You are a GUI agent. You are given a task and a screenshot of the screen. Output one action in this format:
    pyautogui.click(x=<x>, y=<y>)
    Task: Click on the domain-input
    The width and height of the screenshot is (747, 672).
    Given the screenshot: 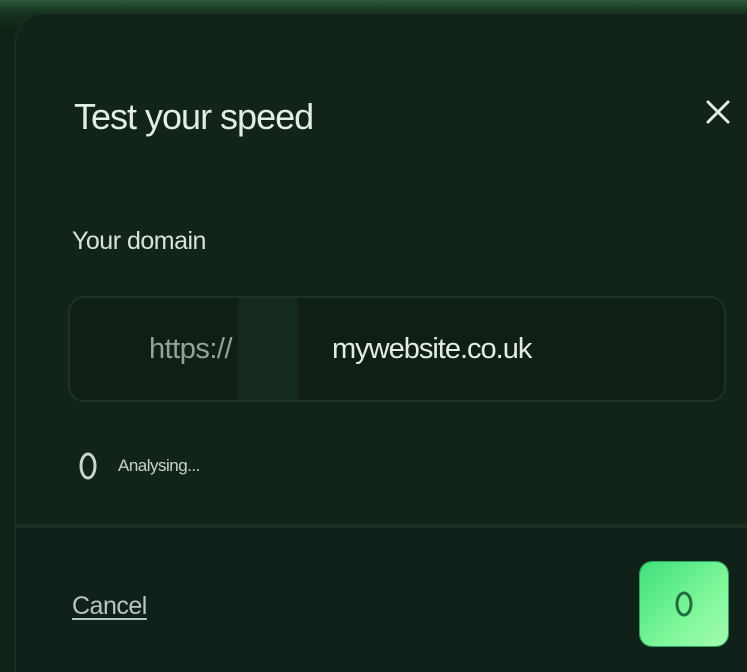 What is the action you would take?
    pyautogui.click(x=519, y=349)
    